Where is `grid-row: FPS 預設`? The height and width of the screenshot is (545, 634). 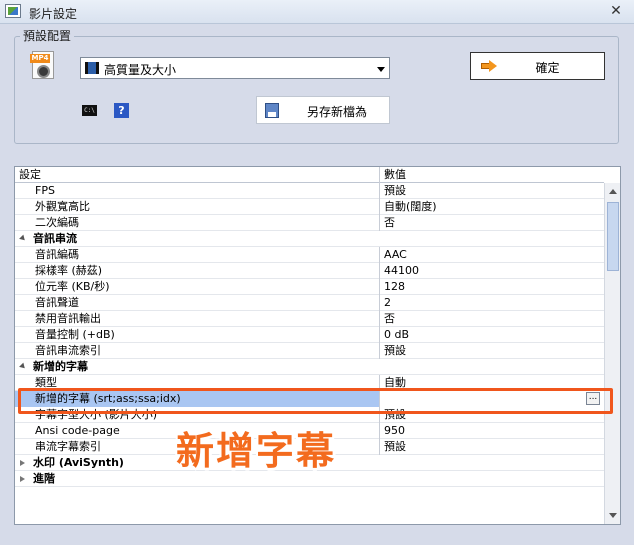 grid-row: FPS 預設 is located at coordinates (309, 191).